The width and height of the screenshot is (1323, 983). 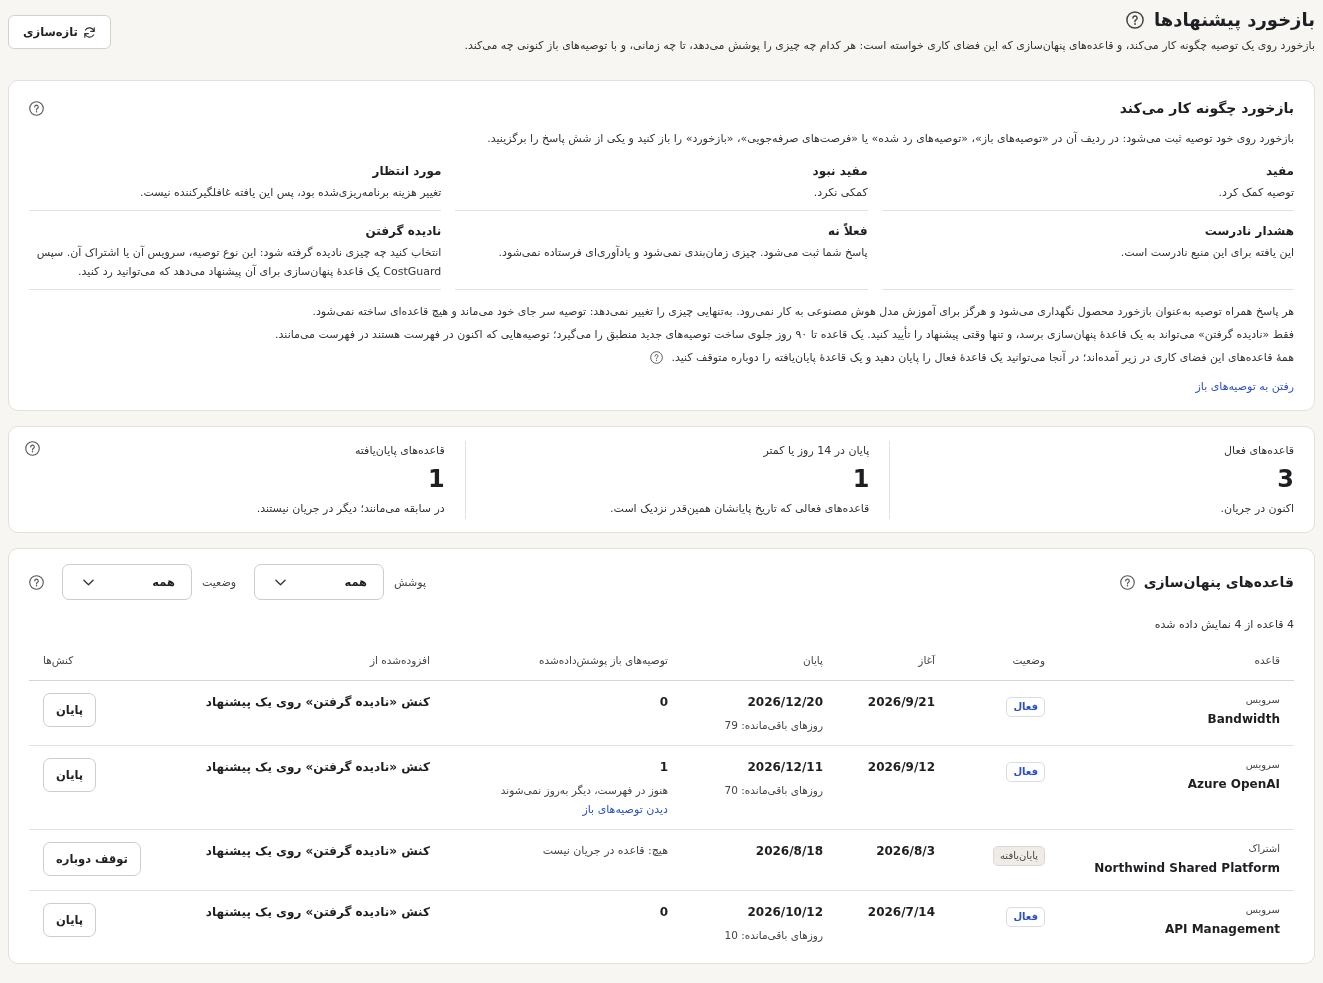 What do you see at coordinates (350, 509) in the screenshot?
I see `stat-description: در سابقه می‌مانند؛ دیگر در جریان نیستند.` at bounding box center [350, 509].